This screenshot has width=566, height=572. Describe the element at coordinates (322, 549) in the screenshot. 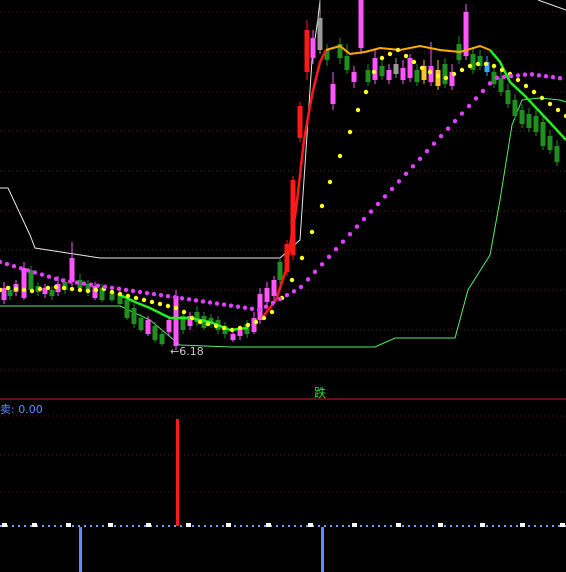

I see `sell-signal-bar` at that location.